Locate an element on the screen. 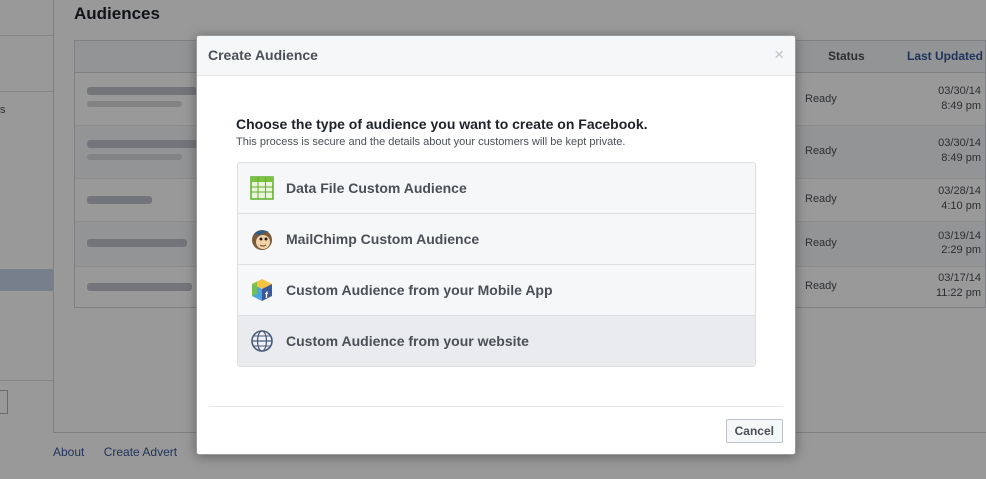  option-label: Custom Audience from your website is located at coordinates (407, 341).